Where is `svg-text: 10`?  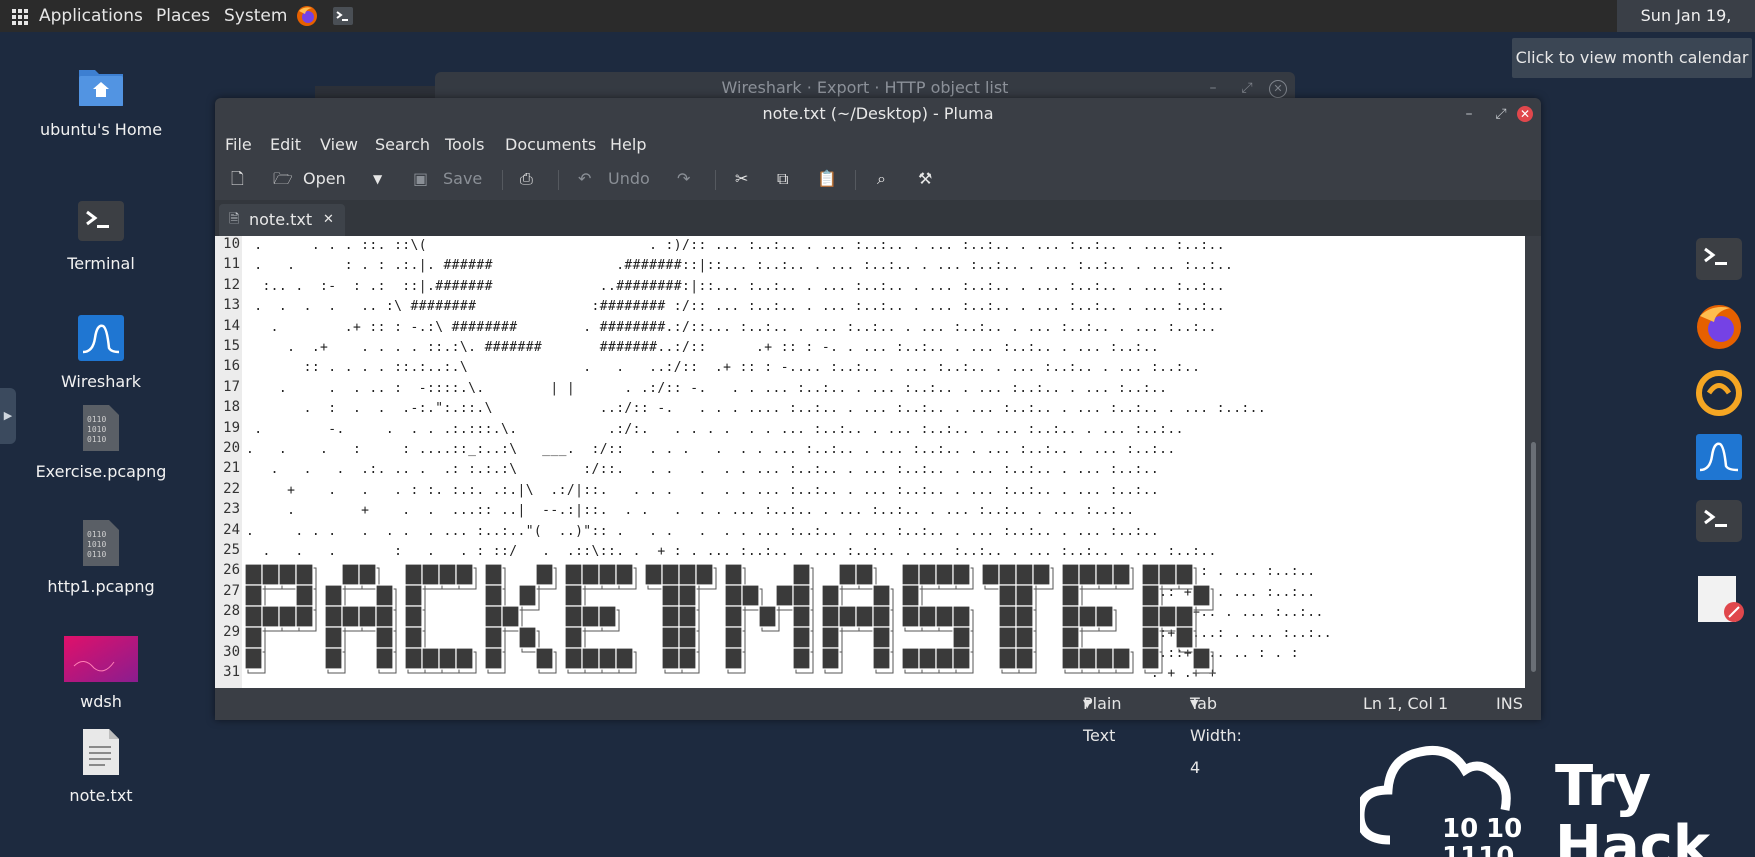 svg-text: 10 is located at coordinates (1460, 829).